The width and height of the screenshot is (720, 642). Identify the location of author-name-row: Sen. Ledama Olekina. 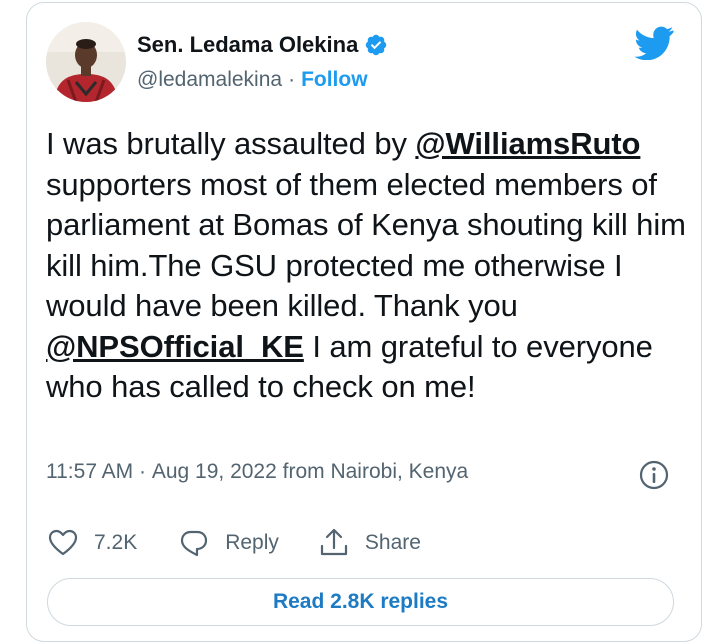
(262, 45).